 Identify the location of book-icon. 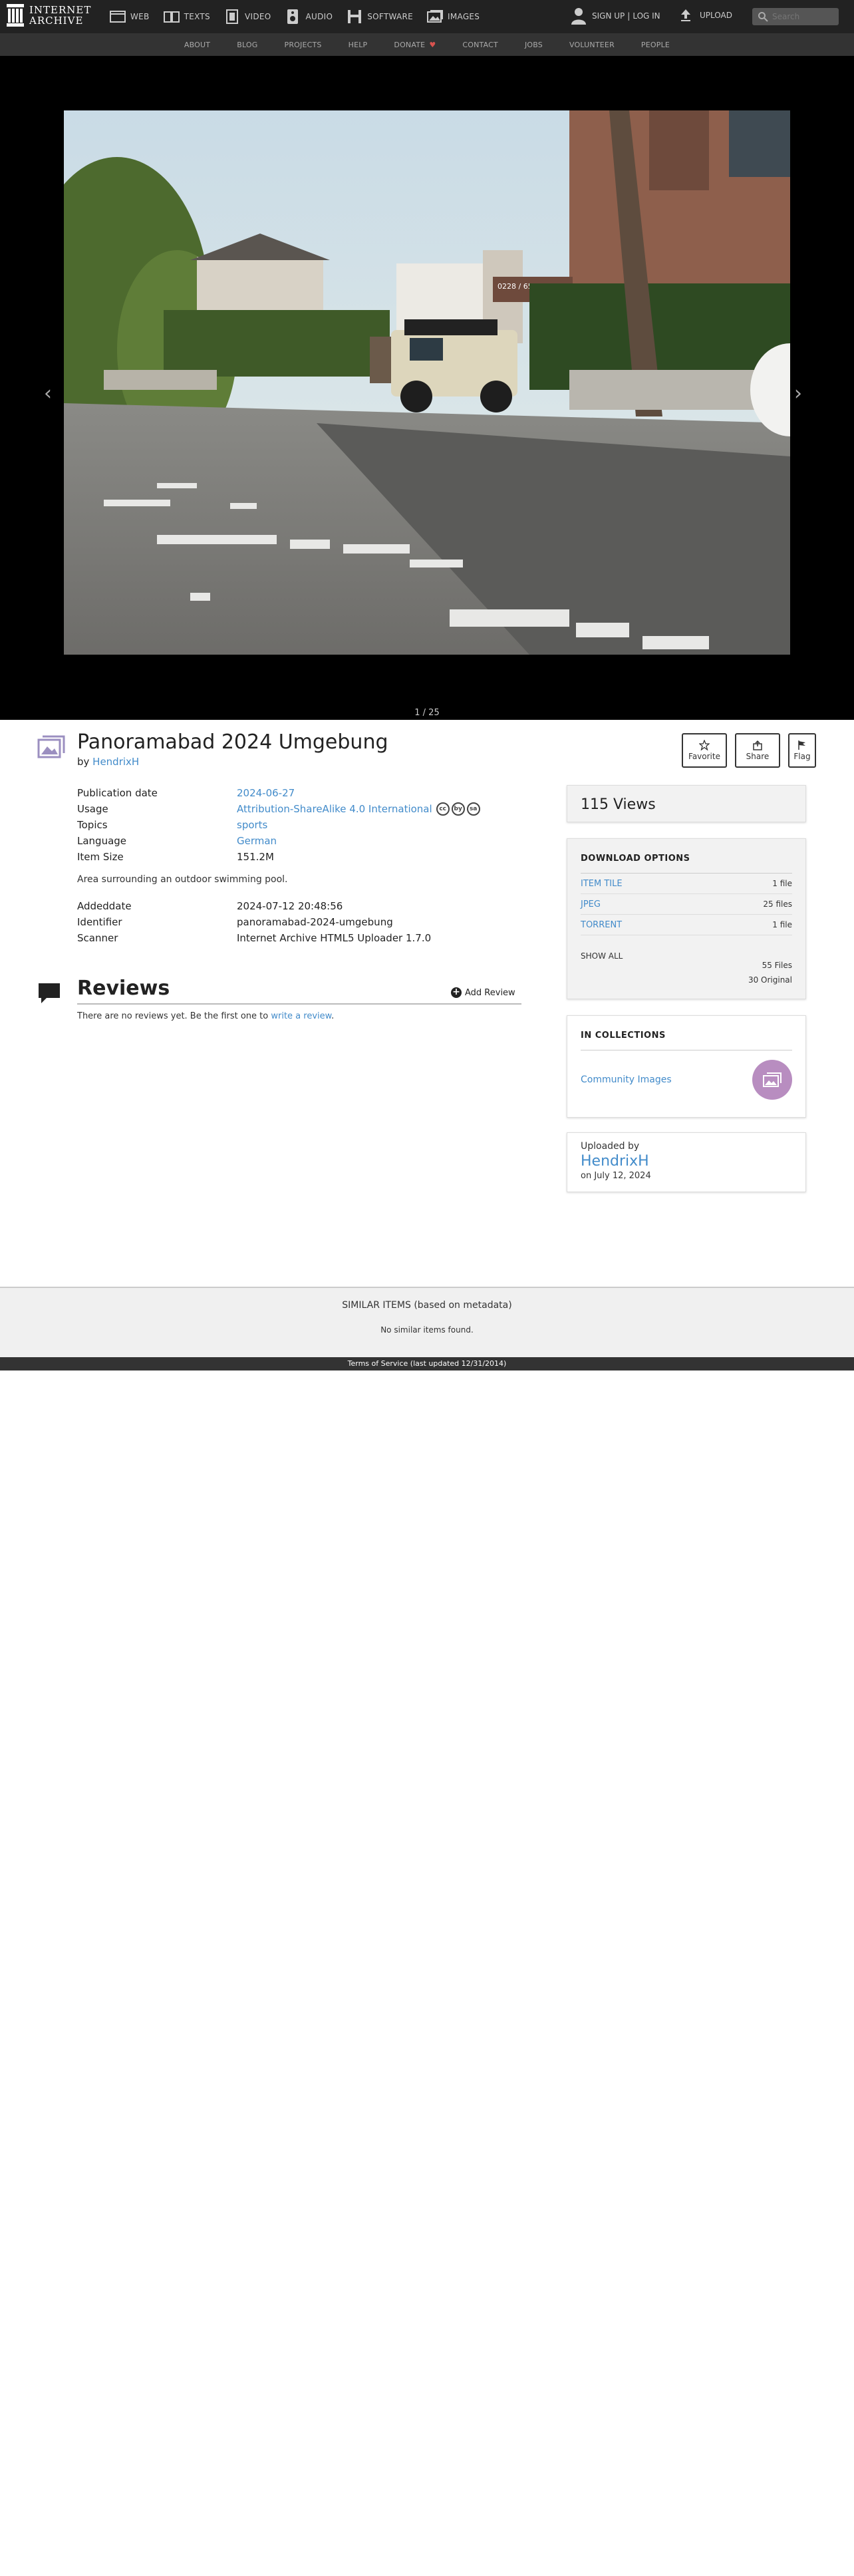
(171, 17).